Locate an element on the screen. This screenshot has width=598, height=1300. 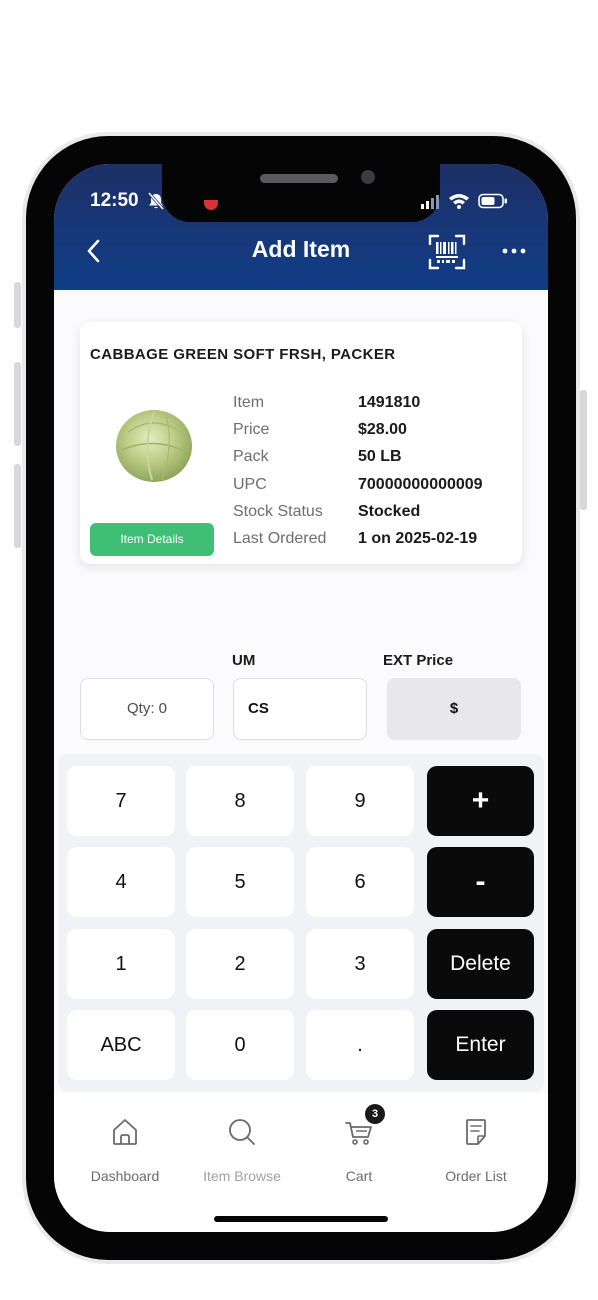
upc-value: 70000000000009 is located at coordinates (420, 484).